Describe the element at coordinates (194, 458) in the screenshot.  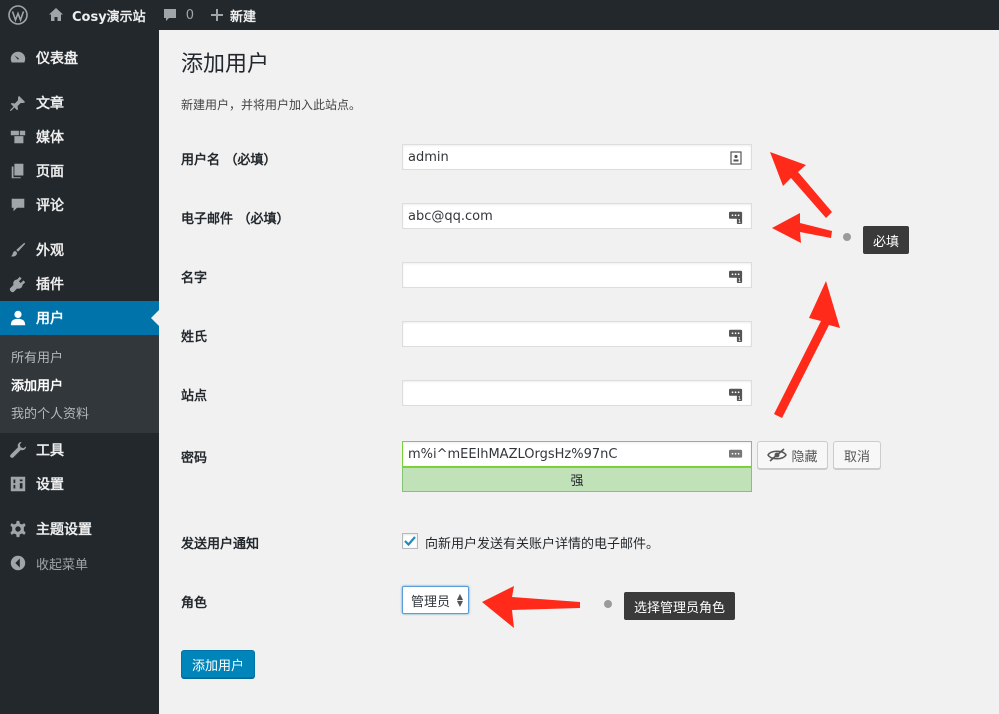
I see `password-label: 密码` at that location.